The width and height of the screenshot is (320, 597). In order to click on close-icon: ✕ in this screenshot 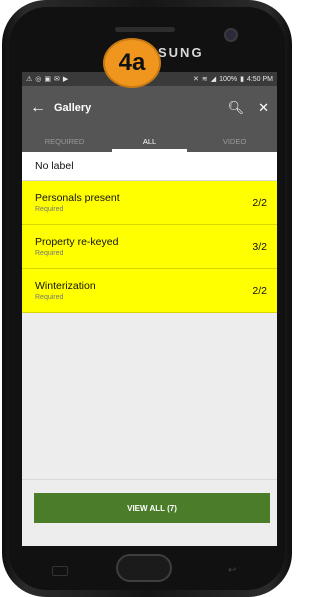, I will do `click(263, 108)`.